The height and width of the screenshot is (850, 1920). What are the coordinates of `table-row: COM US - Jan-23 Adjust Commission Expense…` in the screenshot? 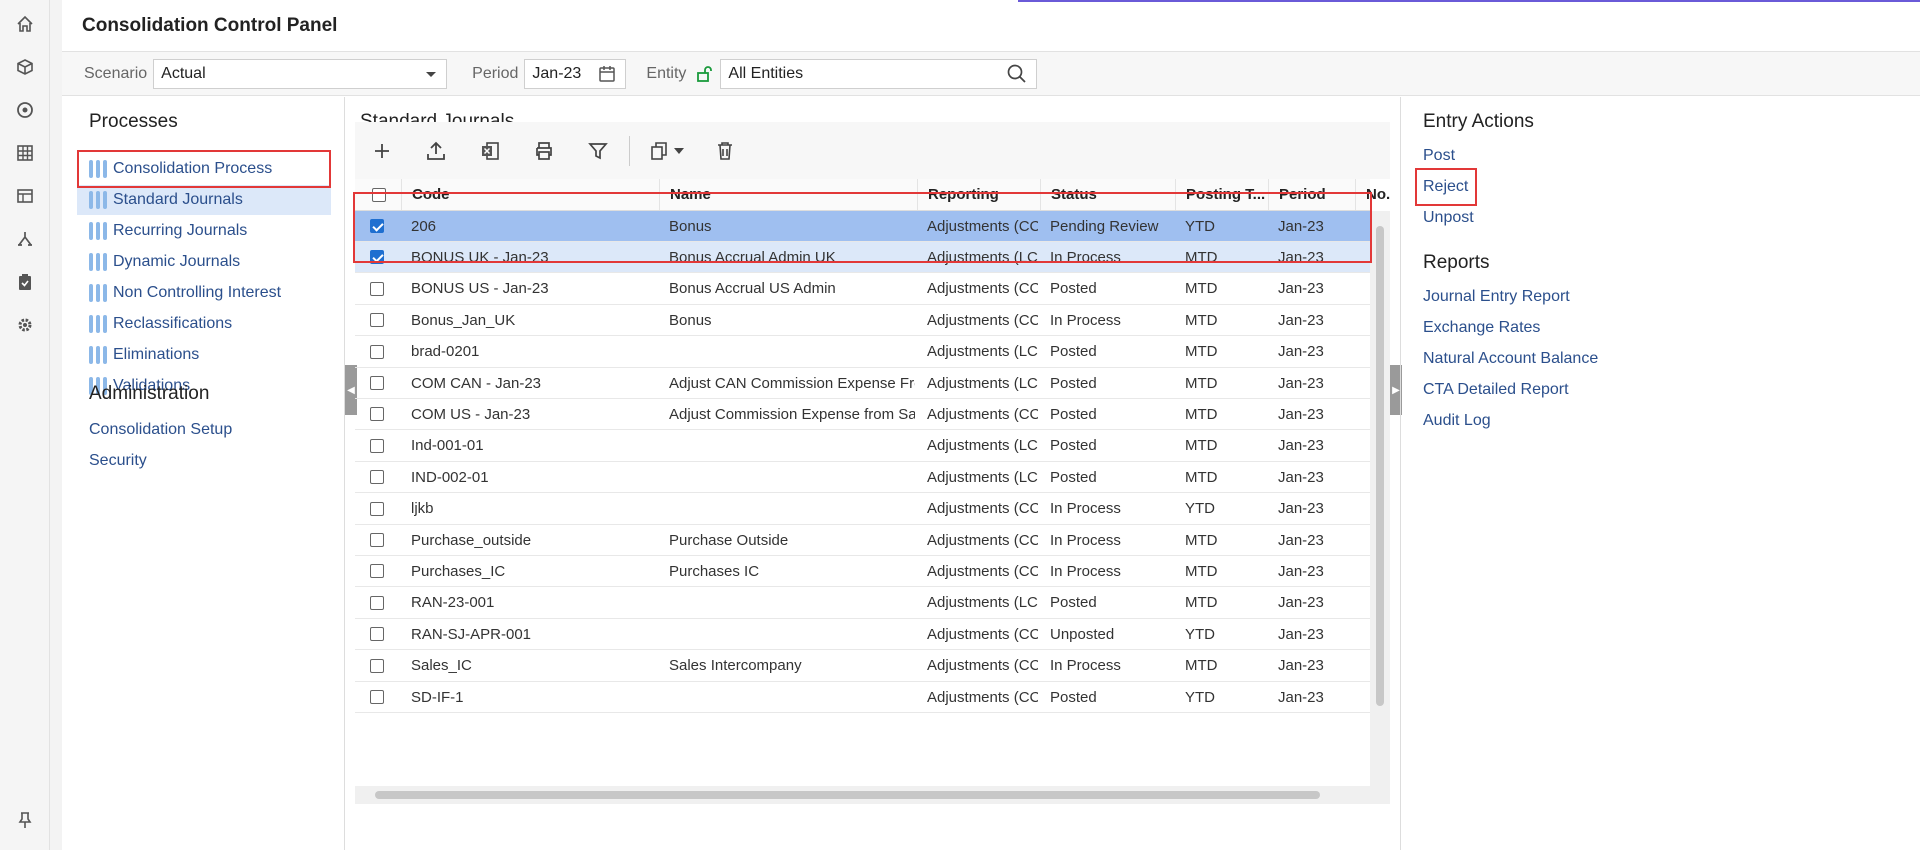 It's located at (862, 415).